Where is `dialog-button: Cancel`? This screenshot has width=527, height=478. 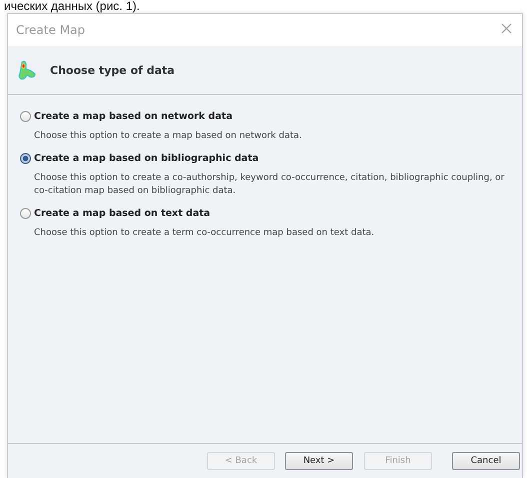 dialog-button: Cancel is located at coordinates (486, 461).